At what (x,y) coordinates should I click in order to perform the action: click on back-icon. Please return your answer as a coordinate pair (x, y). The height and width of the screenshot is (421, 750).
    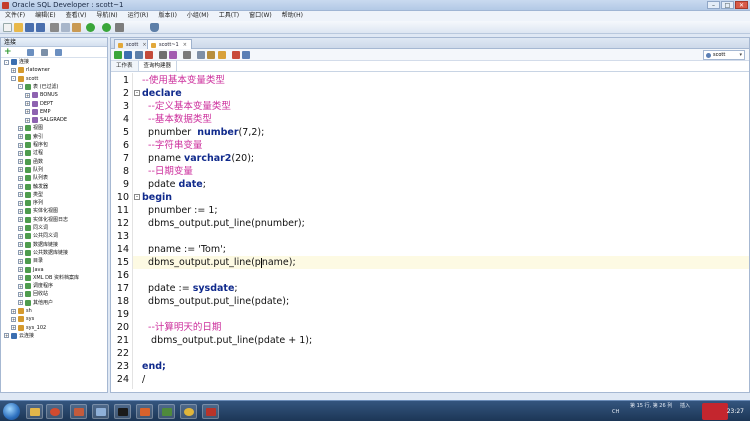
    Looking at the image, I should click on (90, 27).